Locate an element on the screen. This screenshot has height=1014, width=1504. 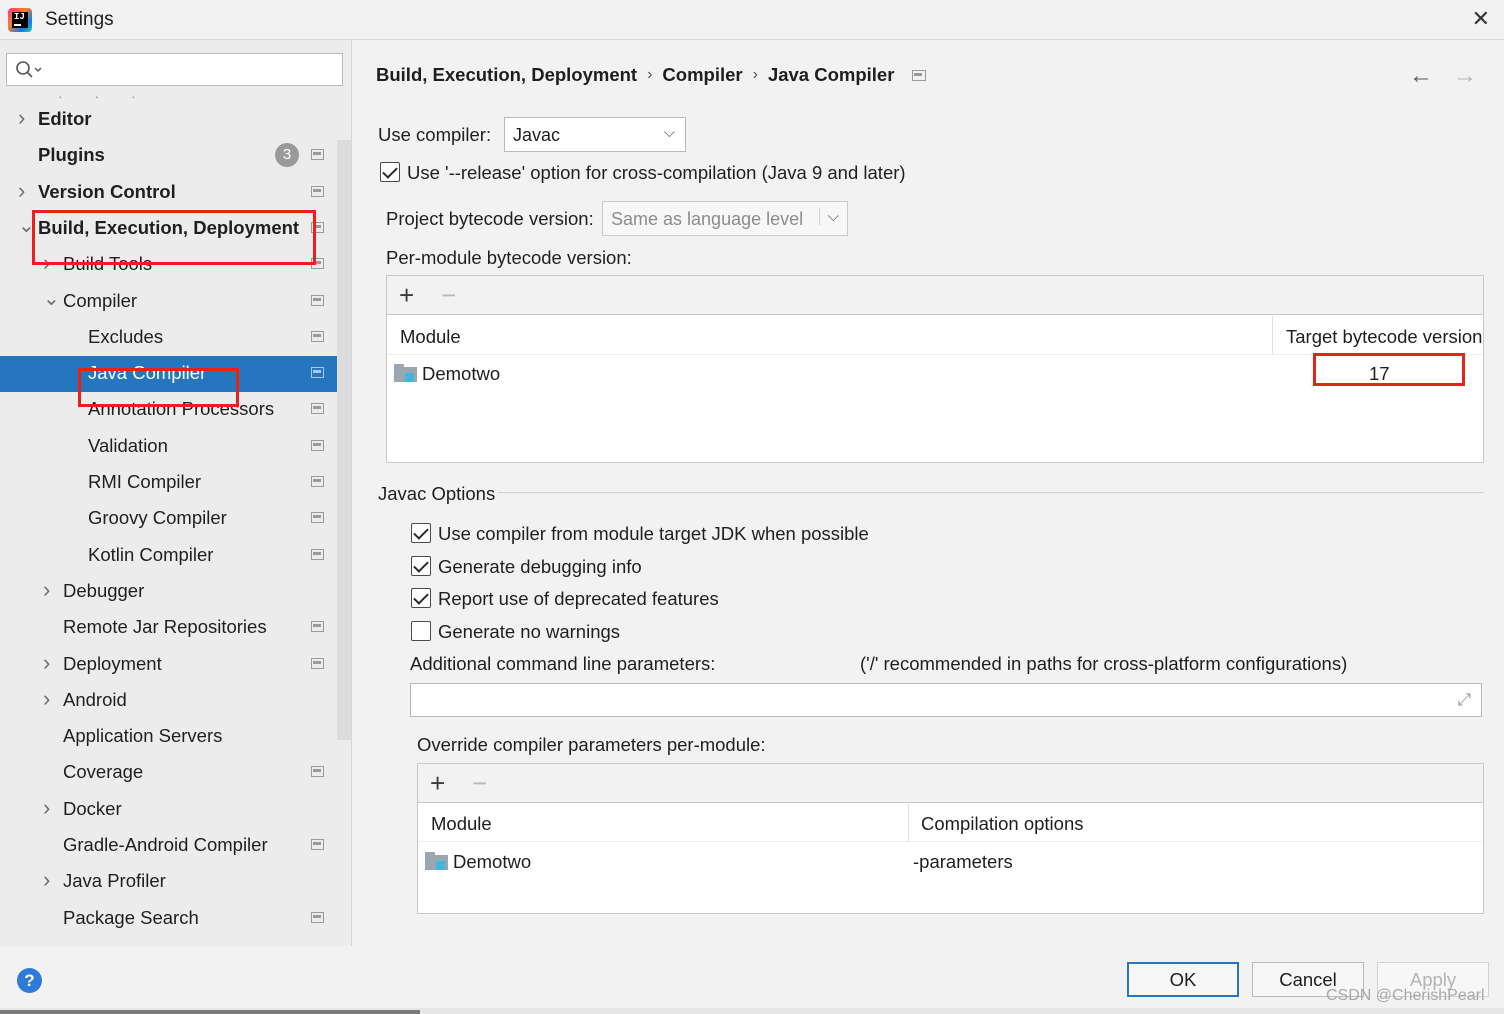
sidebar-item-compiler: ⌄ Compiler is located at coordinates (175, 302).